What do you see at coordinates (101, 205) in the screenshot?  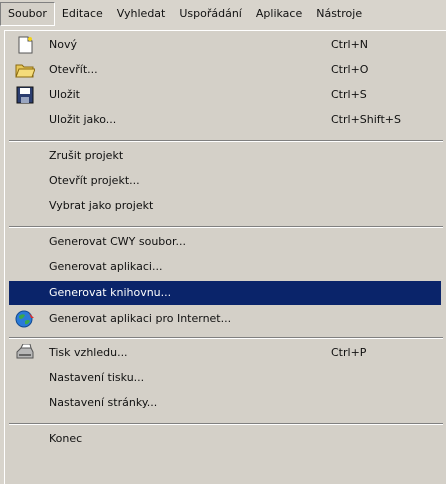 I see `menu-item-label: Vybrat jako projekt` at bounding box center [101, 205].